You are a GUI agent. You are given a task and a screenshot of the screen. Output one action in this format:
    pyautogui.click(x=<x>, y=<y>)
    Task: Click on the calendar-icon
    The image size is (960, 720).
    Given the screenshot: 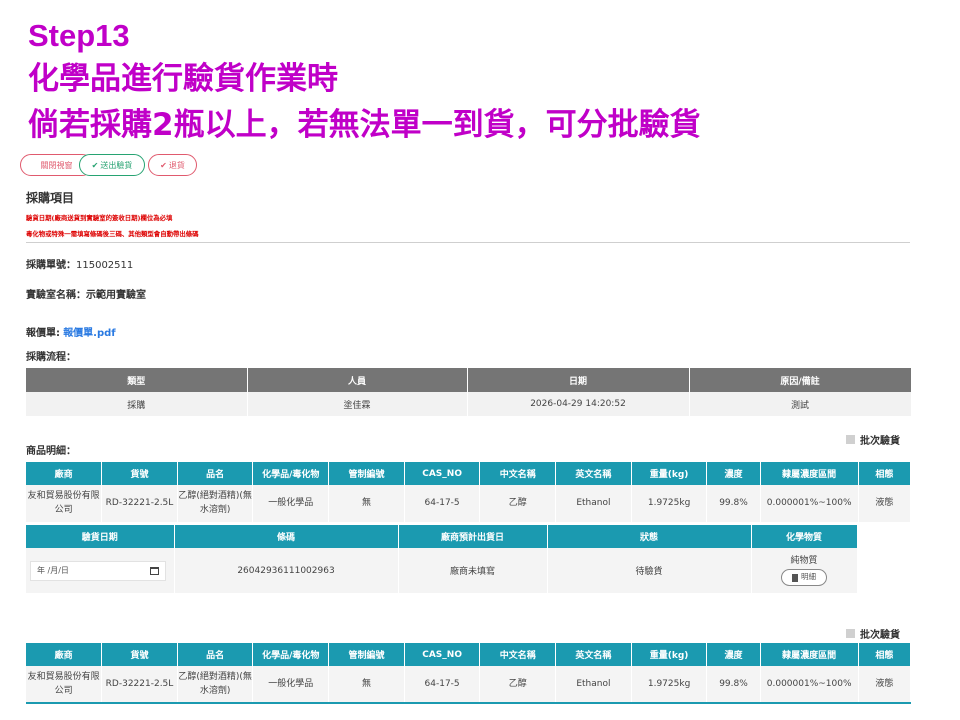 What is the action you would take?
    pyautogui.click(x=154, y=570)
    